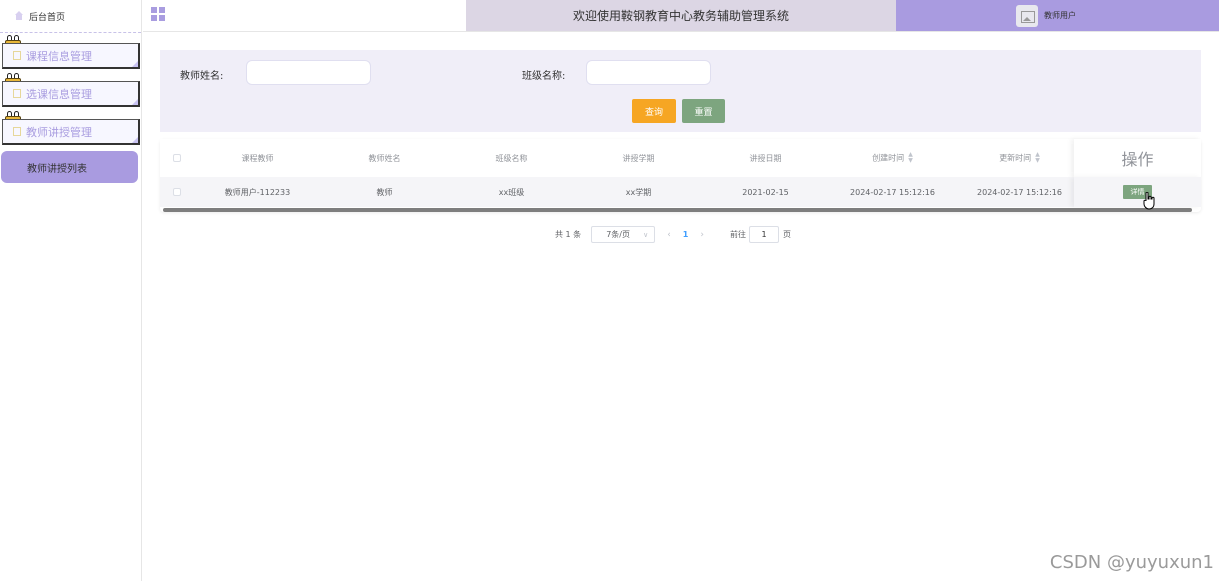 The width and height of the screenshot is (1219, 581). Describe the element at coordinates (158, 14) in the screenshot. I see `menu-grid-icon` at that location.